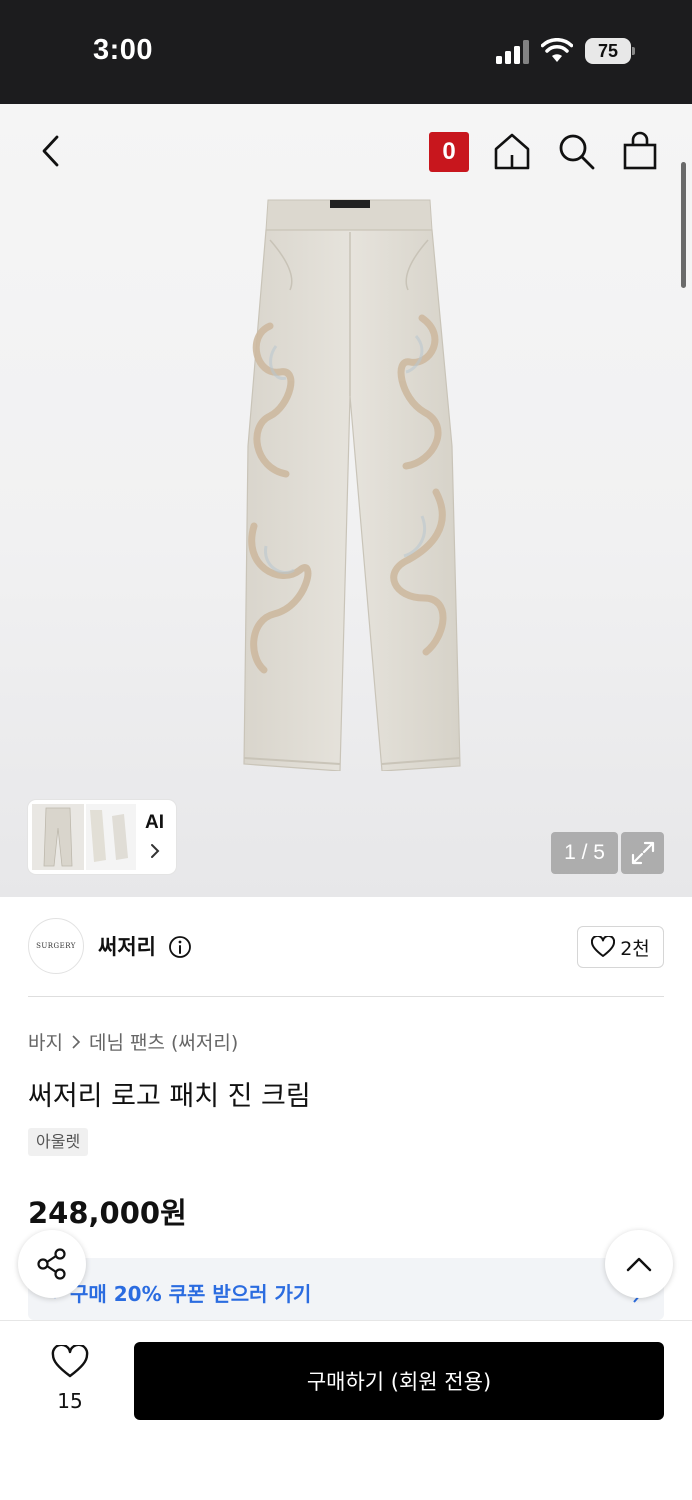 Image resolution: width=692 pixels, height=1500 pixels. Describe the element at coordinates (635, 948) in the screenshot. I see `brand-like-count: 2천` at that location.